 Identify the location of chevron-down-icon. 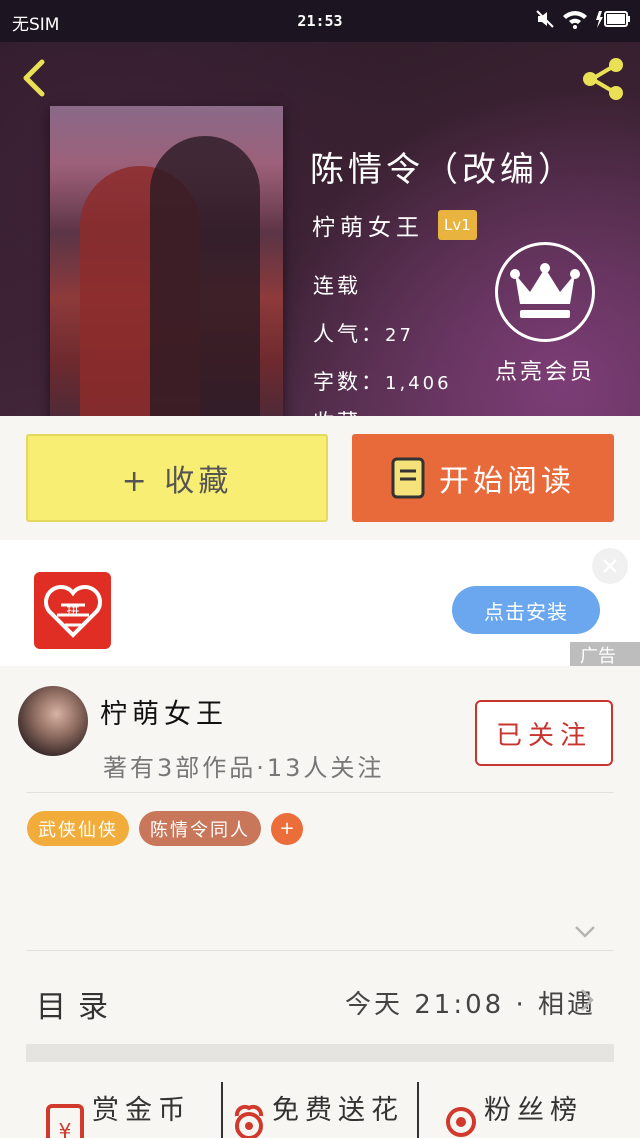
(585, 932).